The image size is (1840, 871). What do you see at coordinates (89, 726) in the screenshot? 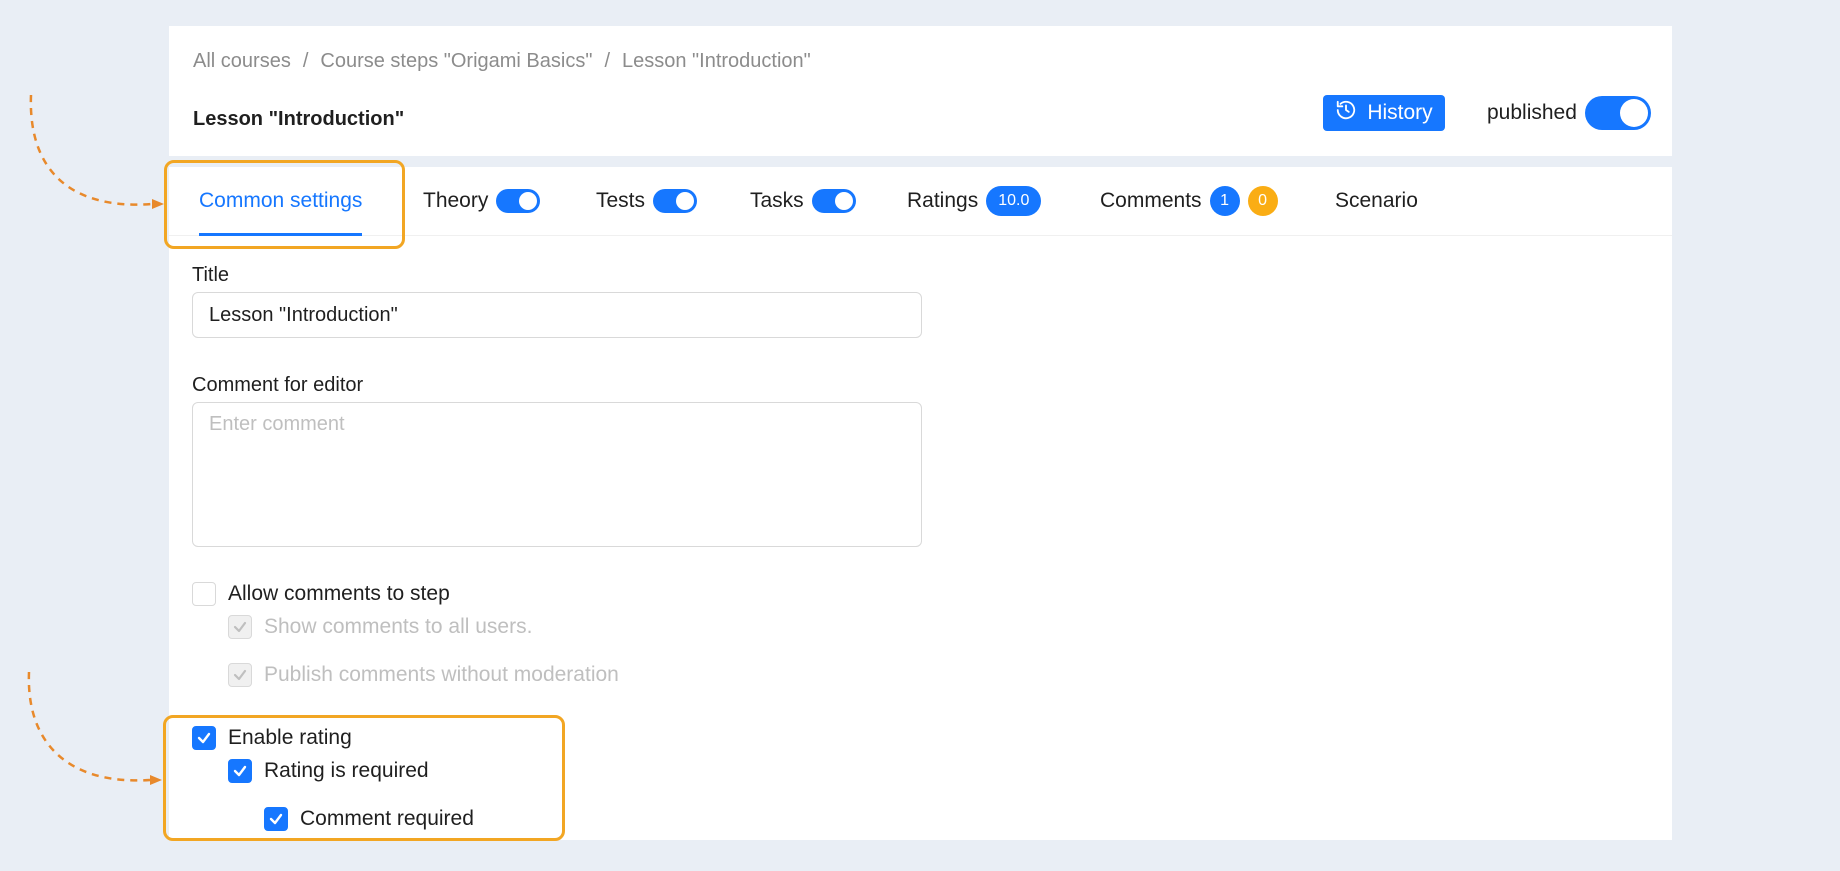
I see `arrow-to-rating-settings` at bounding box center [89, 726].